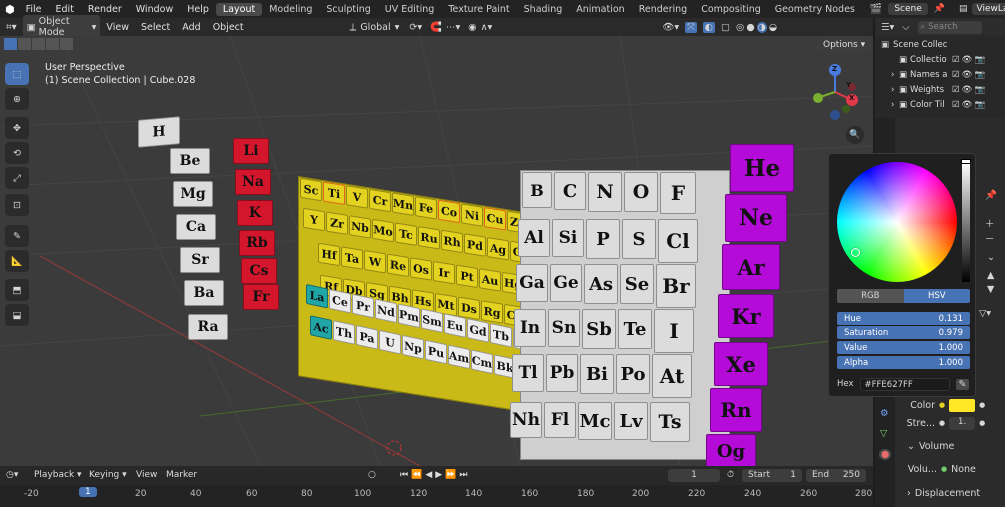 Image resolution: width=1005 pixels, height=507 pixels. What do you see at coordinates (12, 475) in the screenshot?
I see `timeline-editor-icon: ◷▾` at bounding box center [12, 475].